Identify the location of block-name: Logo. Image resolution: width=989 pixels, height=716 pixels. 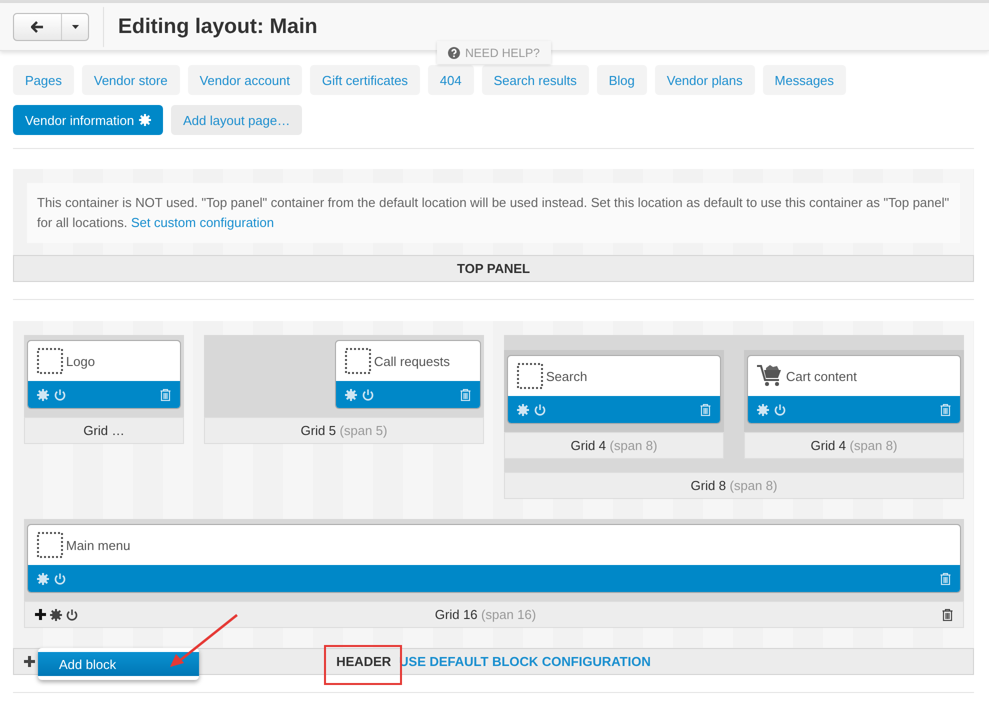
(80, 361).